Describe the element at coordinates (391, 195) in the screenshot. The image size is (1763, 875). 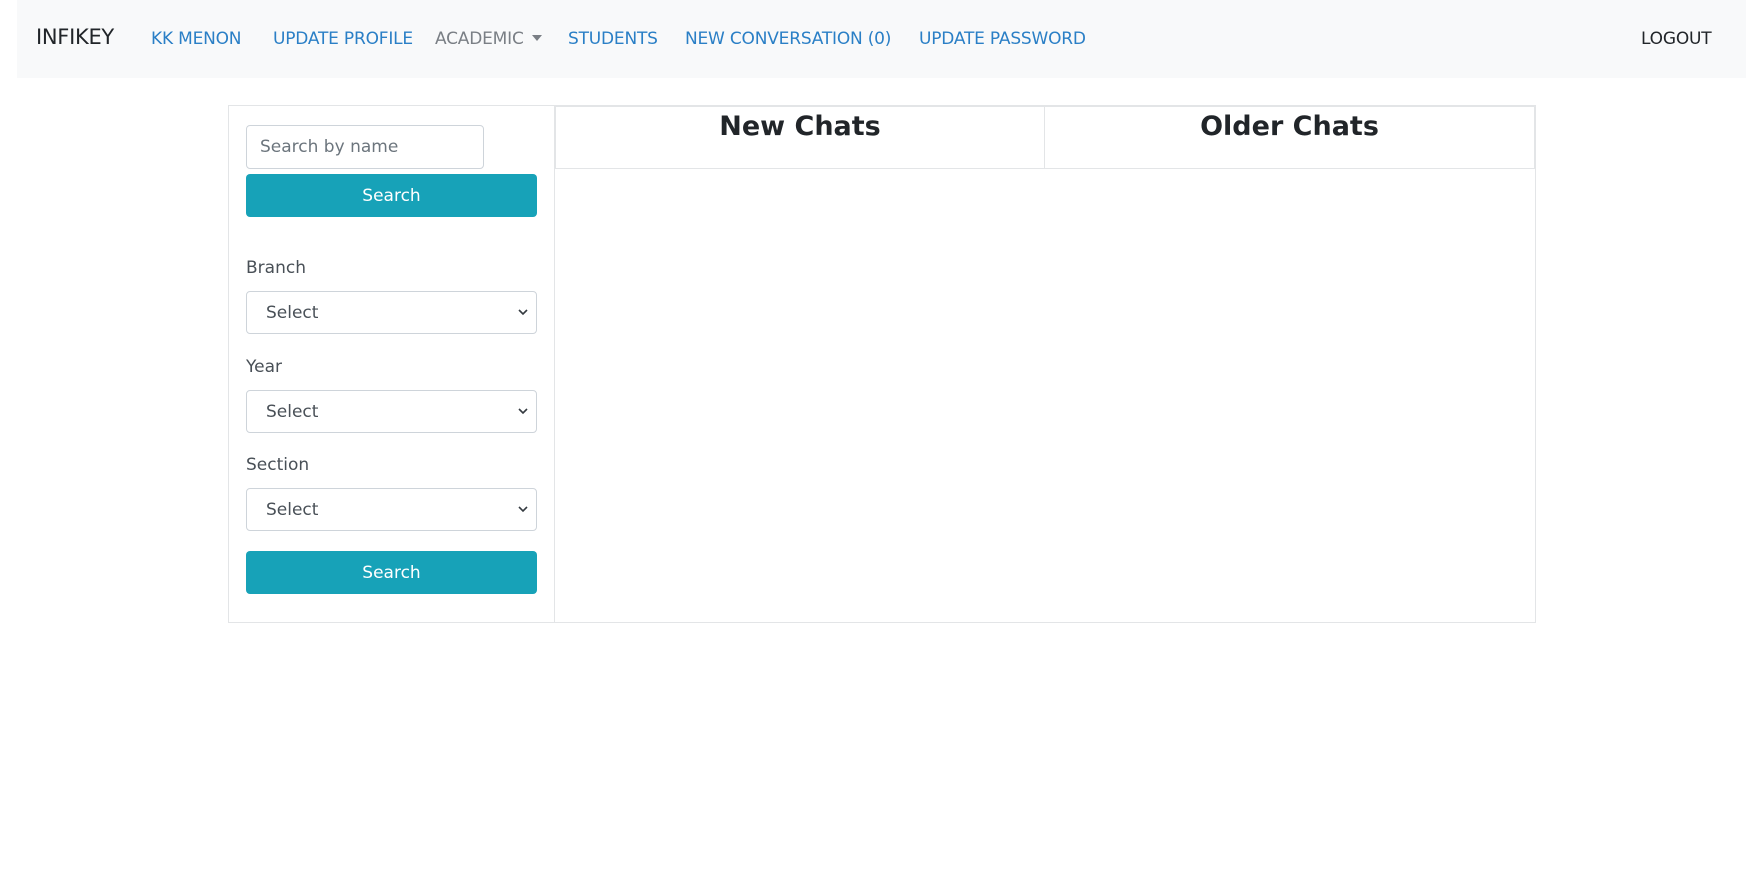
I see `search-button: Search` at that location.